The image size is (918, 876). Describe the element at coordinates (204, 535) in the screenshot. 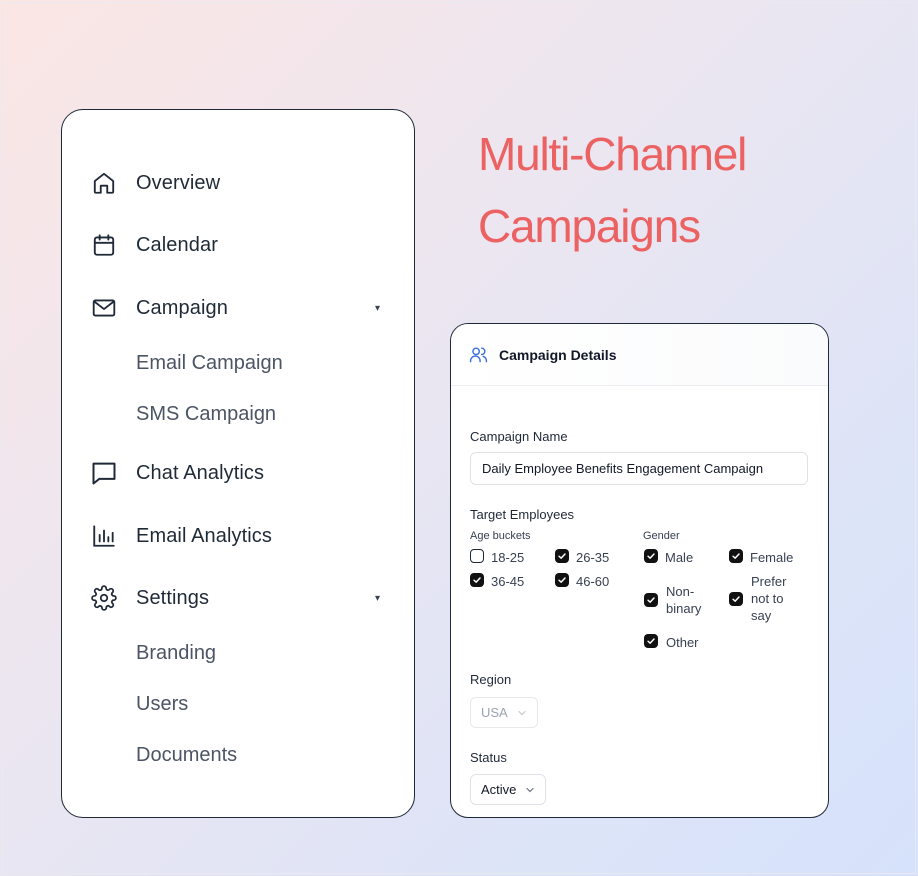

I see `sidebar-item-label: Email Analytics` at that location.